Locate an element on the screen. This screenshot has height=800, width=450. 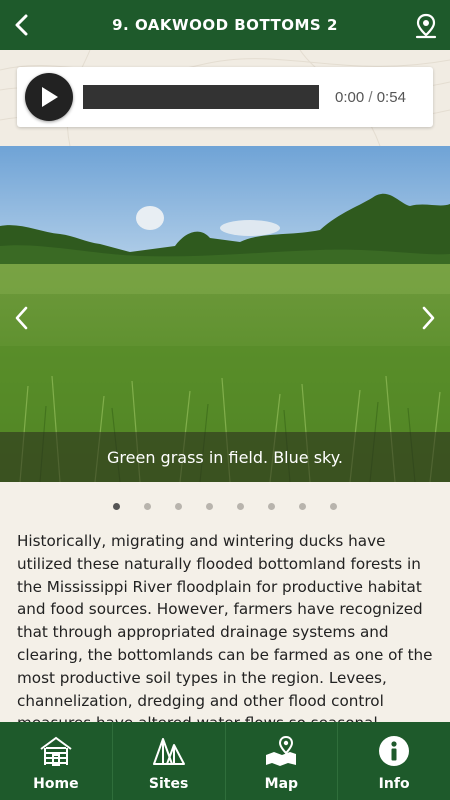
map-pin-icon is located at coordinates (426, 26).